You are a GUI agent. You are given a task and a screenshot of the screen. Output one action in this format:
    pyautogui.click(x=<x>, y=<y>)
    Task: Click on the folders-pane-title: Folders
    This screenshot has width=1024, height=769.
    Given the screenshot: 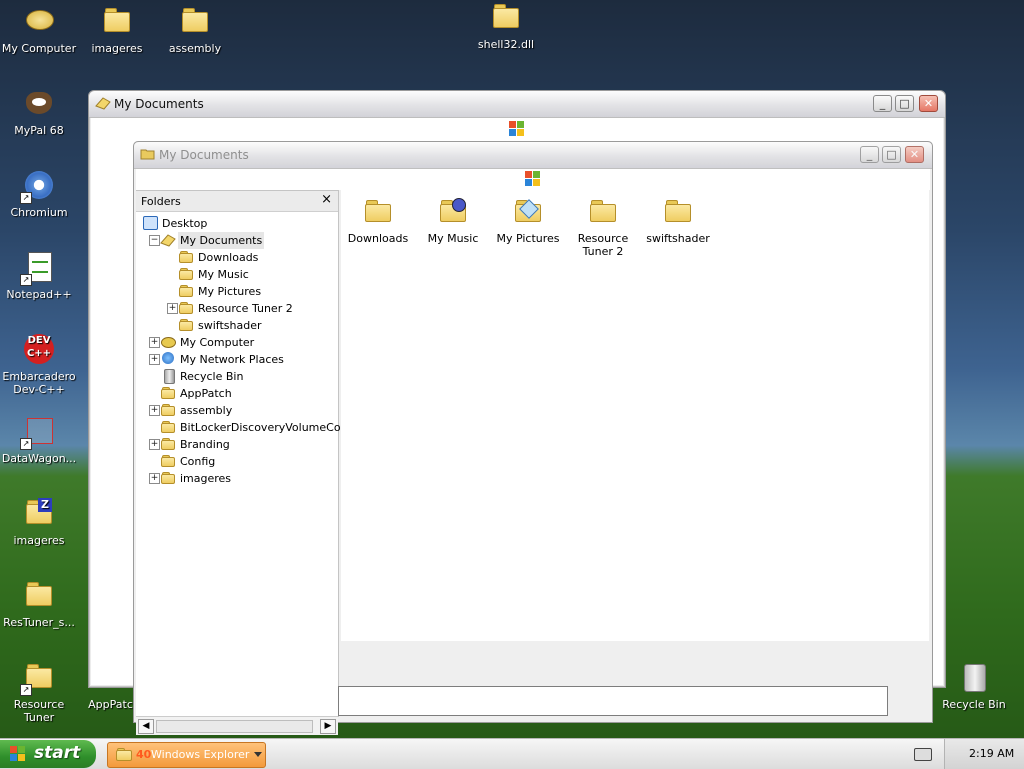 What is the action you would take?
    pyautogui.click(x=161, y=201)
    